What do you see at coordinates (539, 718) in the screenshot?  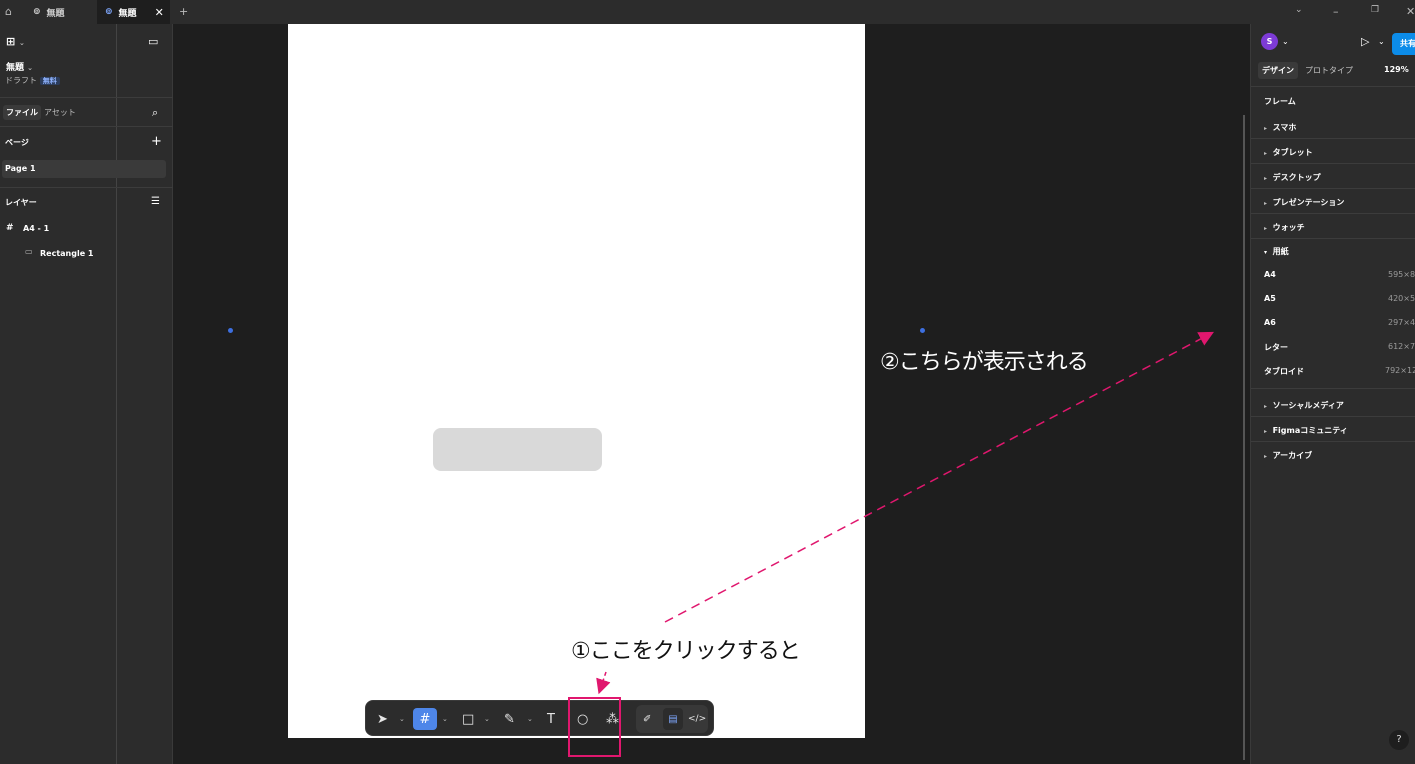 I see `bottom-toolbar: ➤ ⌄ # ⌄ □ ⌄ ✎ ⌄ T ○ ⁂ ✐ ▤ </>` at bounding box center [539, 718].